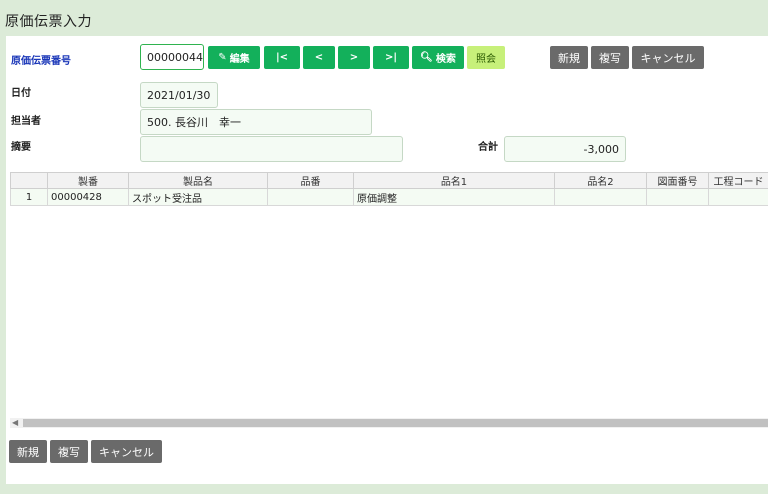 Image resolution: width=768 pixels, height=494 pixels. I want to click on total-value: -3,000, so click(601, 149).